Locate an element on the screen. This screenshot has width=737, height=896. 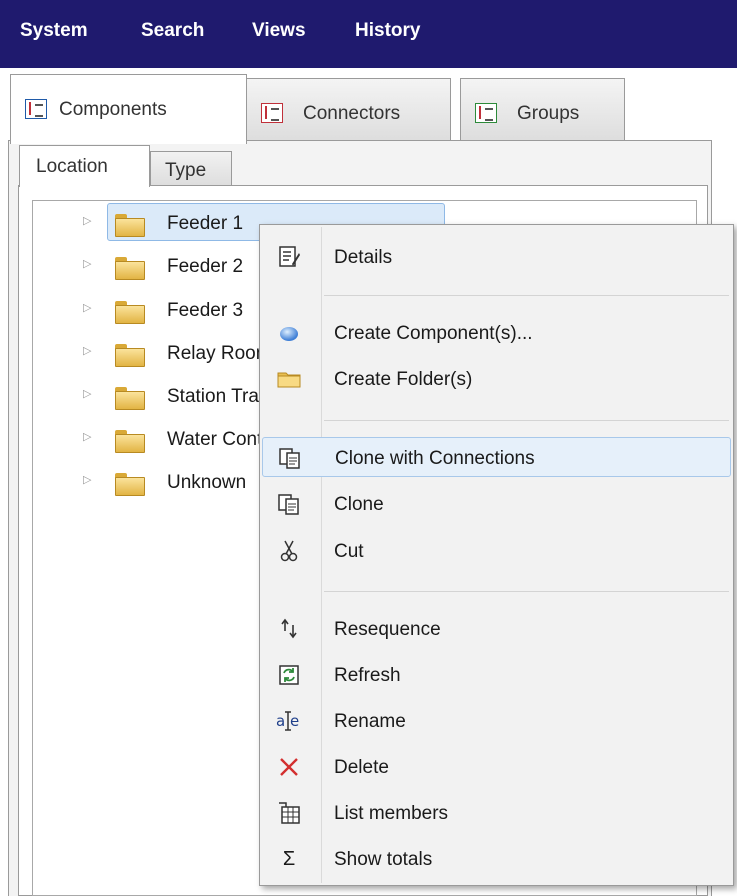
menu-item-cut: Cut is located at coordinates (496, 551).